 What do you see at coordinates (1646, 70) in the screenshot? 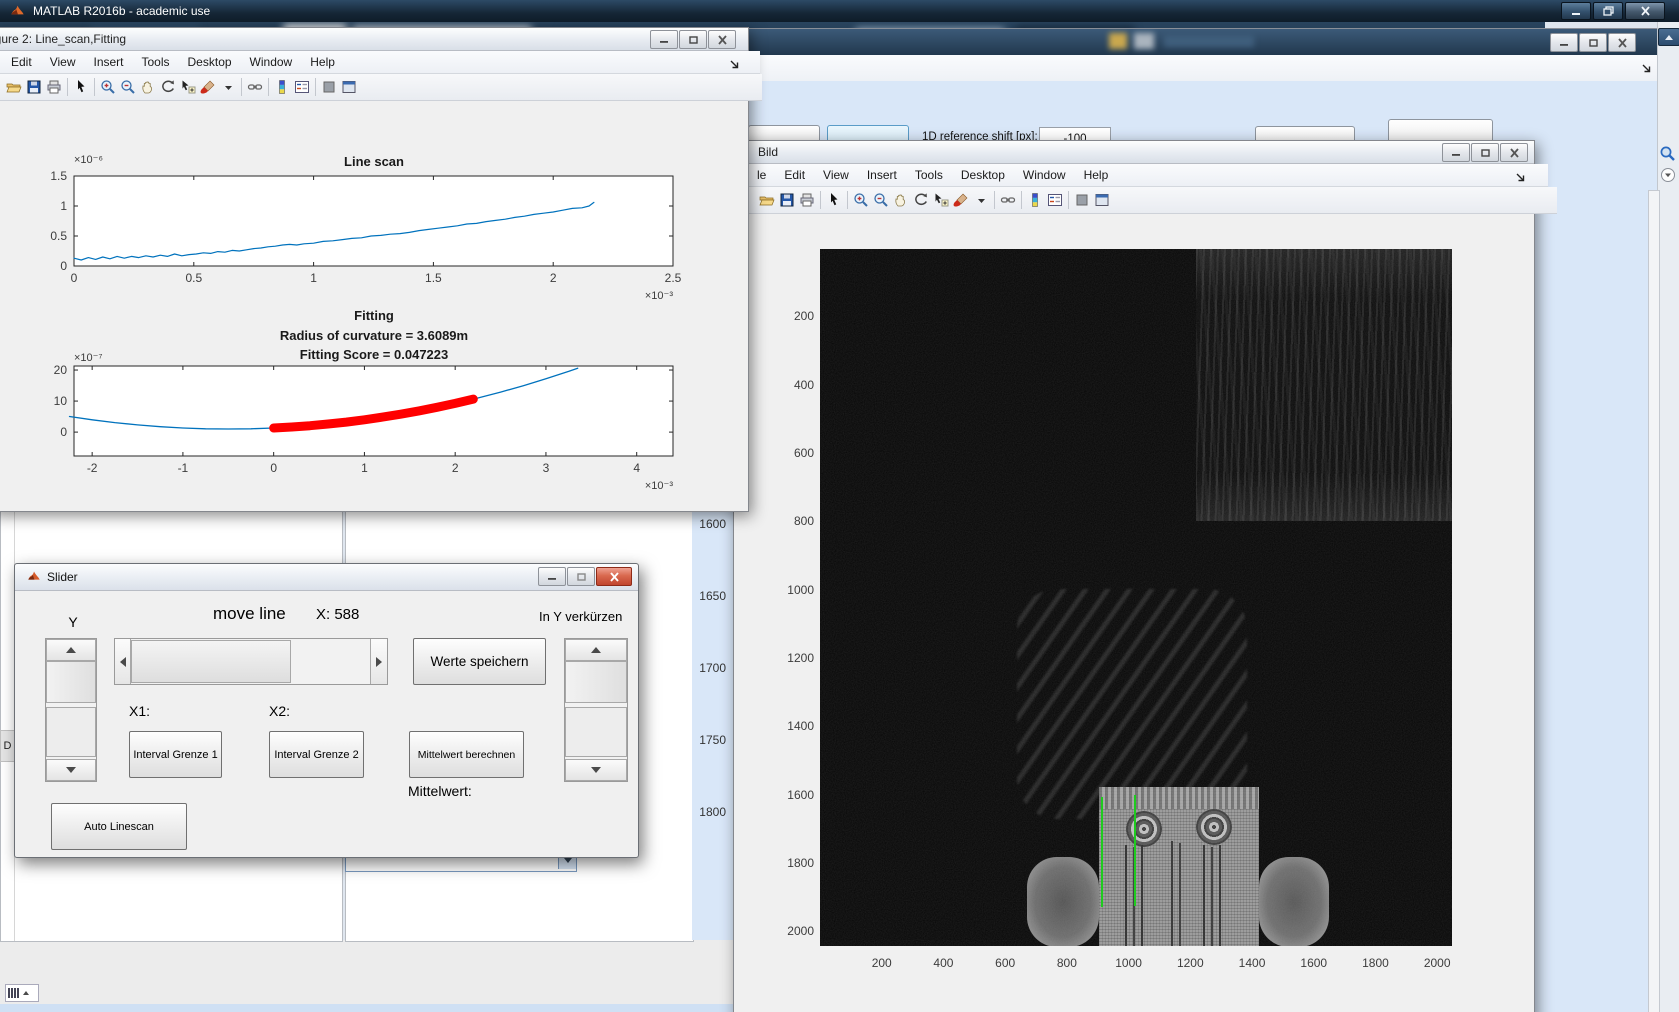
I see `gui-dock-arrow-icon` at bounding box center [1646, 70].